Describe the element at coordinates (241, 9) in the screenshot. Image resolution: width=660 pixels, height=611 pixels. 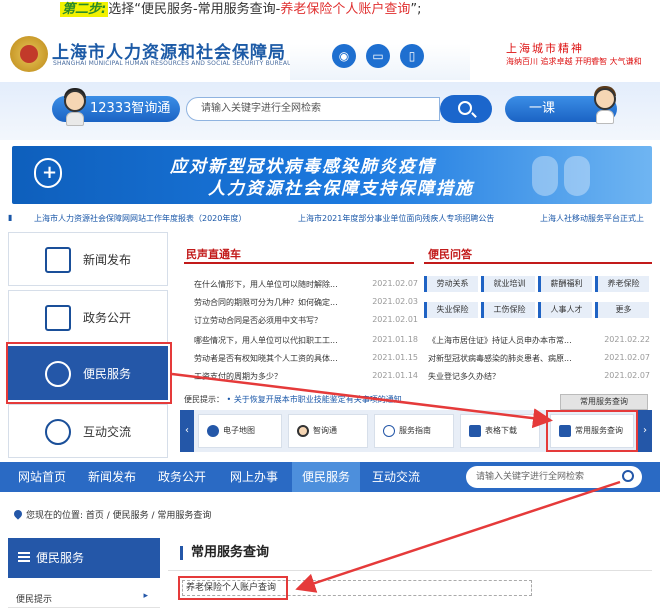
I see `instruction-text: 第二步: 选择“便民服务-常用服务查询-养老保险个人账户查询”;` at that location.